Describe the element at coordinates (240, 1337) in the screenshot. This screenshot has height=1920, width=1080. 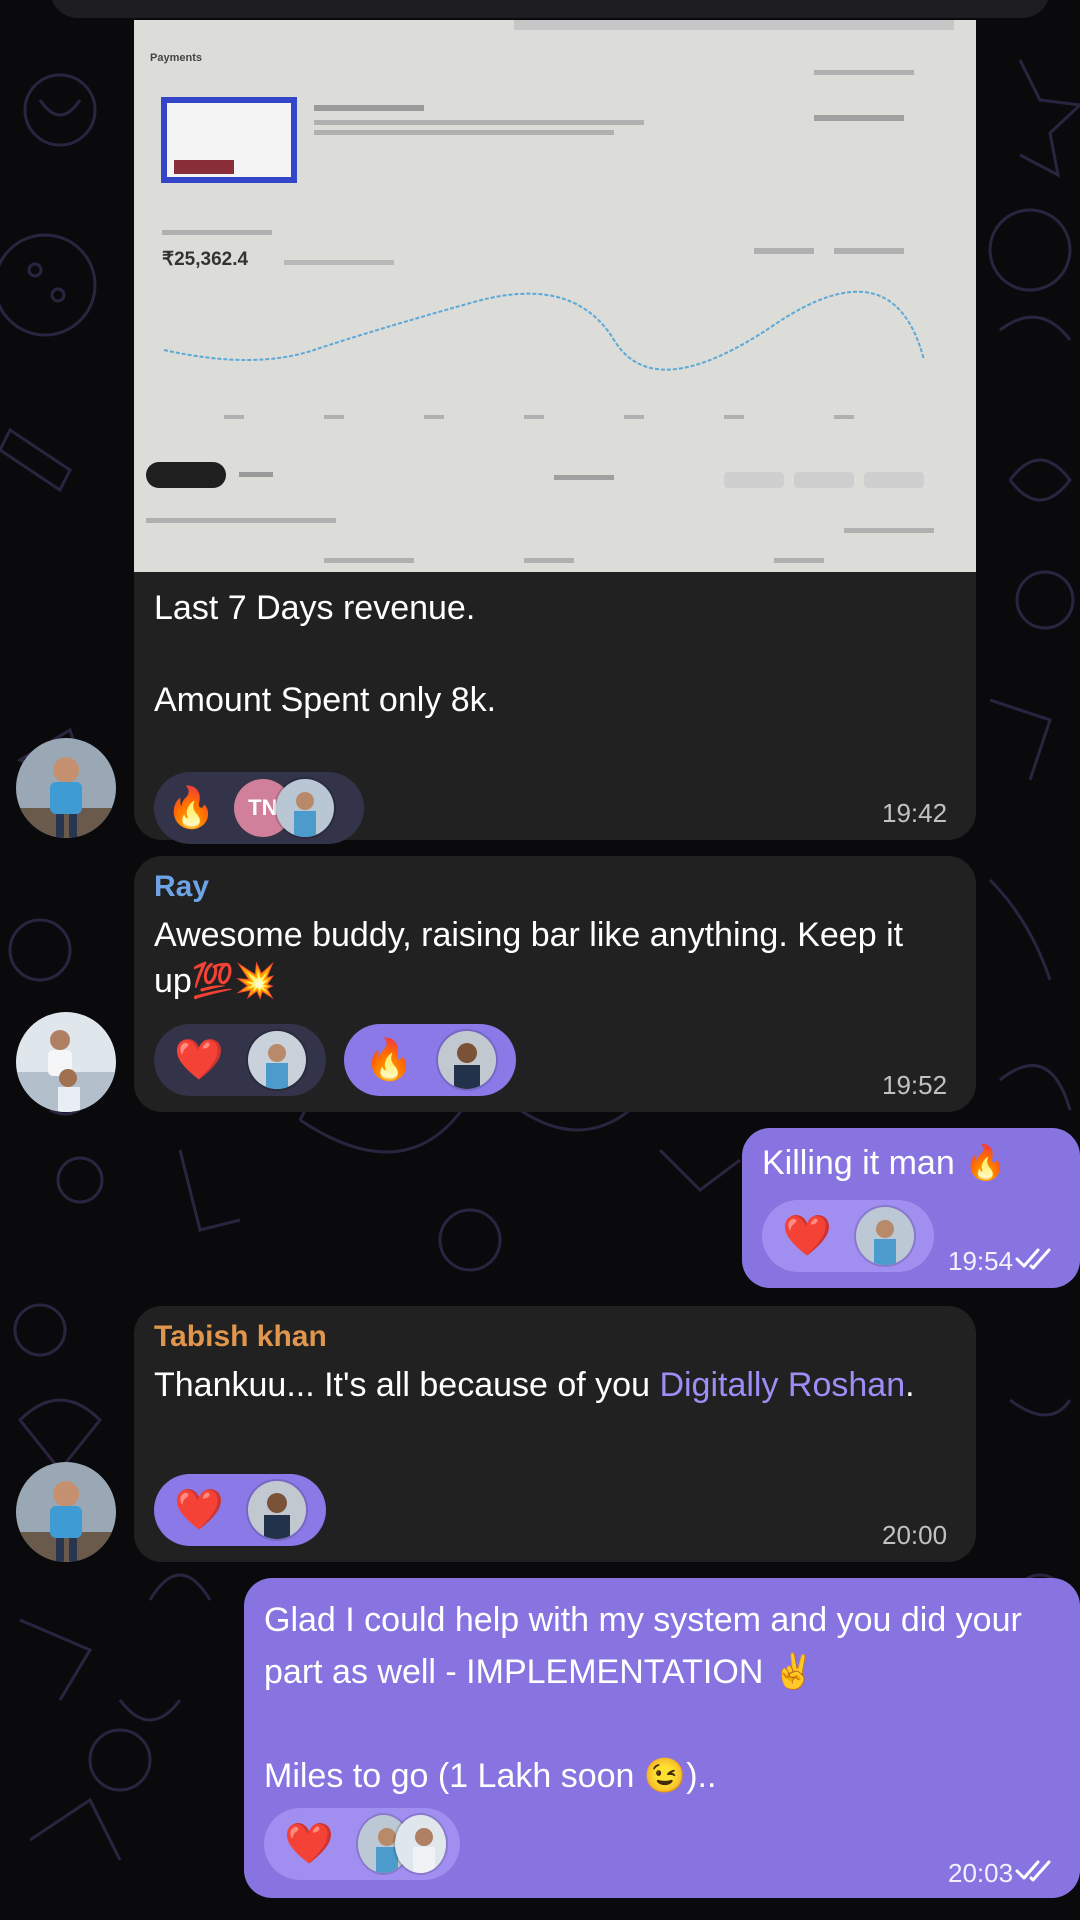
I see `sender-name: Tabish khan` at that location.